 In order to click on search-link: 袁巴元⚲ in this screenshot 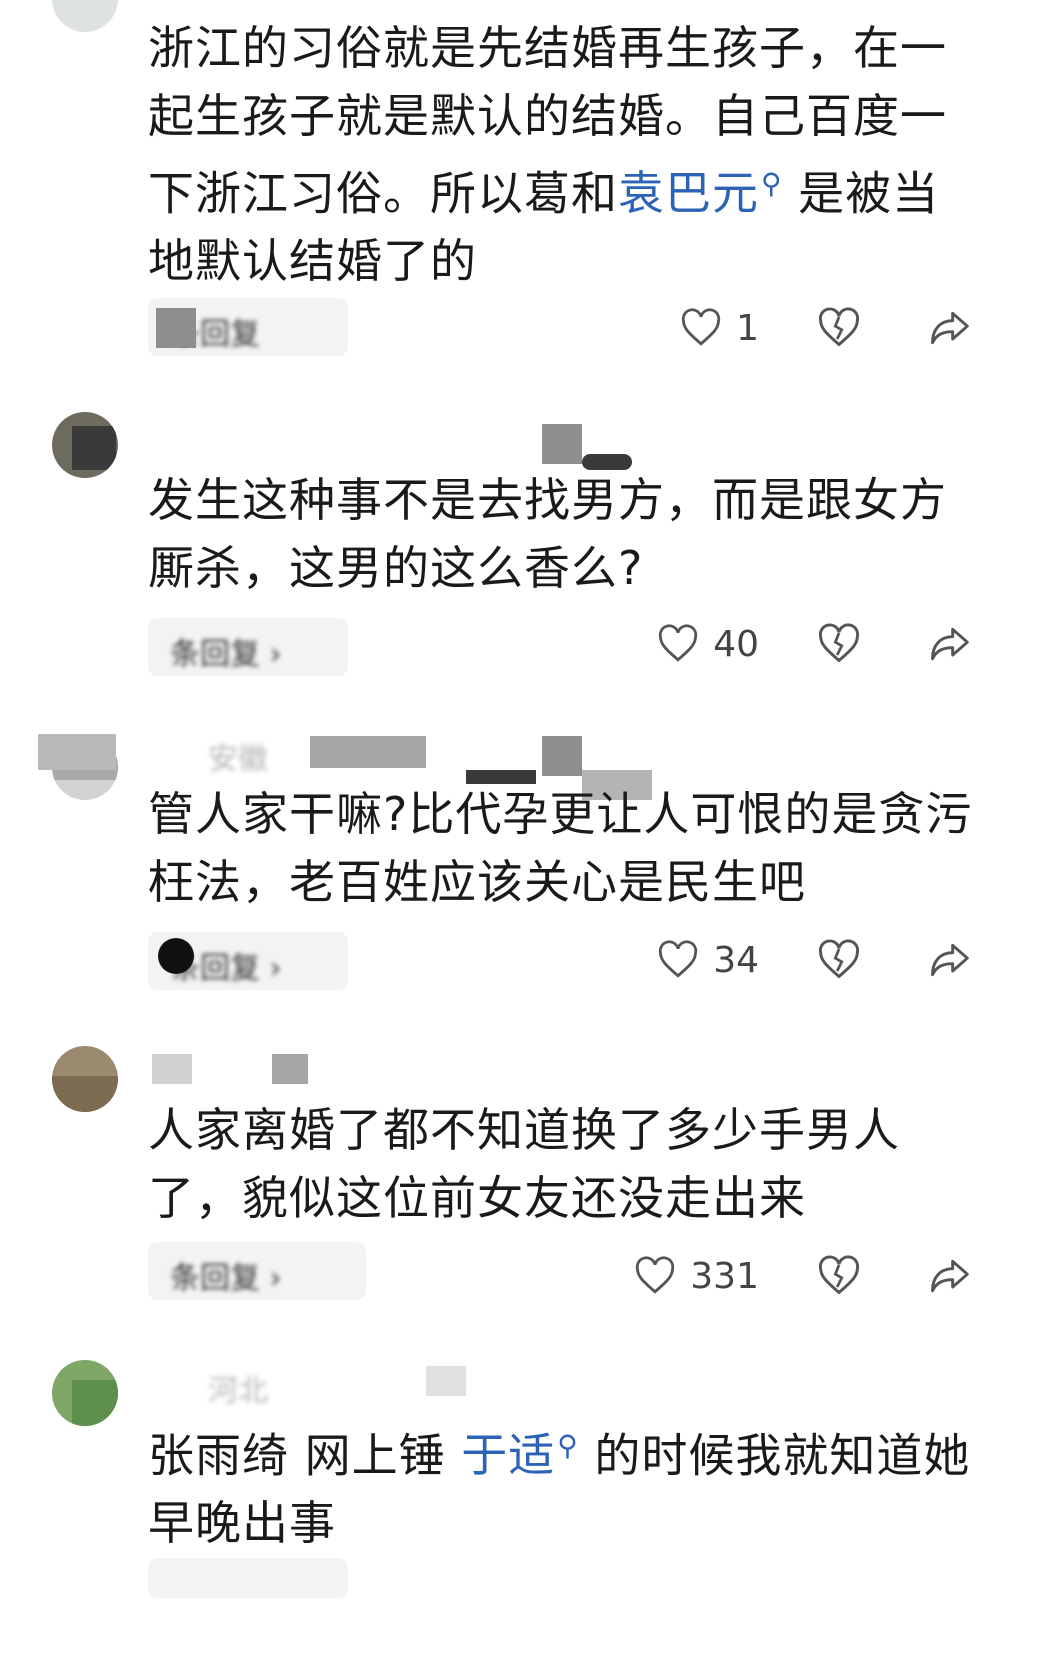, I will do `click(700, 193)`.